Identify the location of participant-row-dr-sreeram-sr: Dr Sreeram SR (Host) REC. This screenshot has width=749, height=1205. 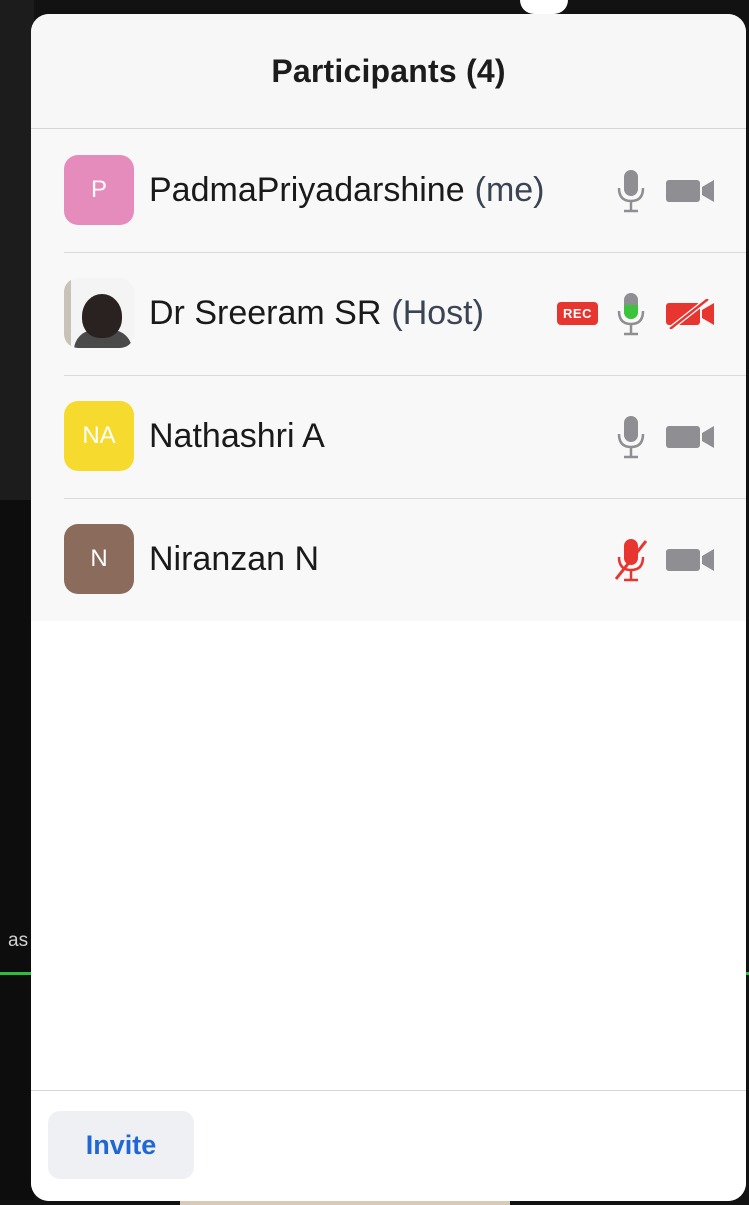
(388, 313).